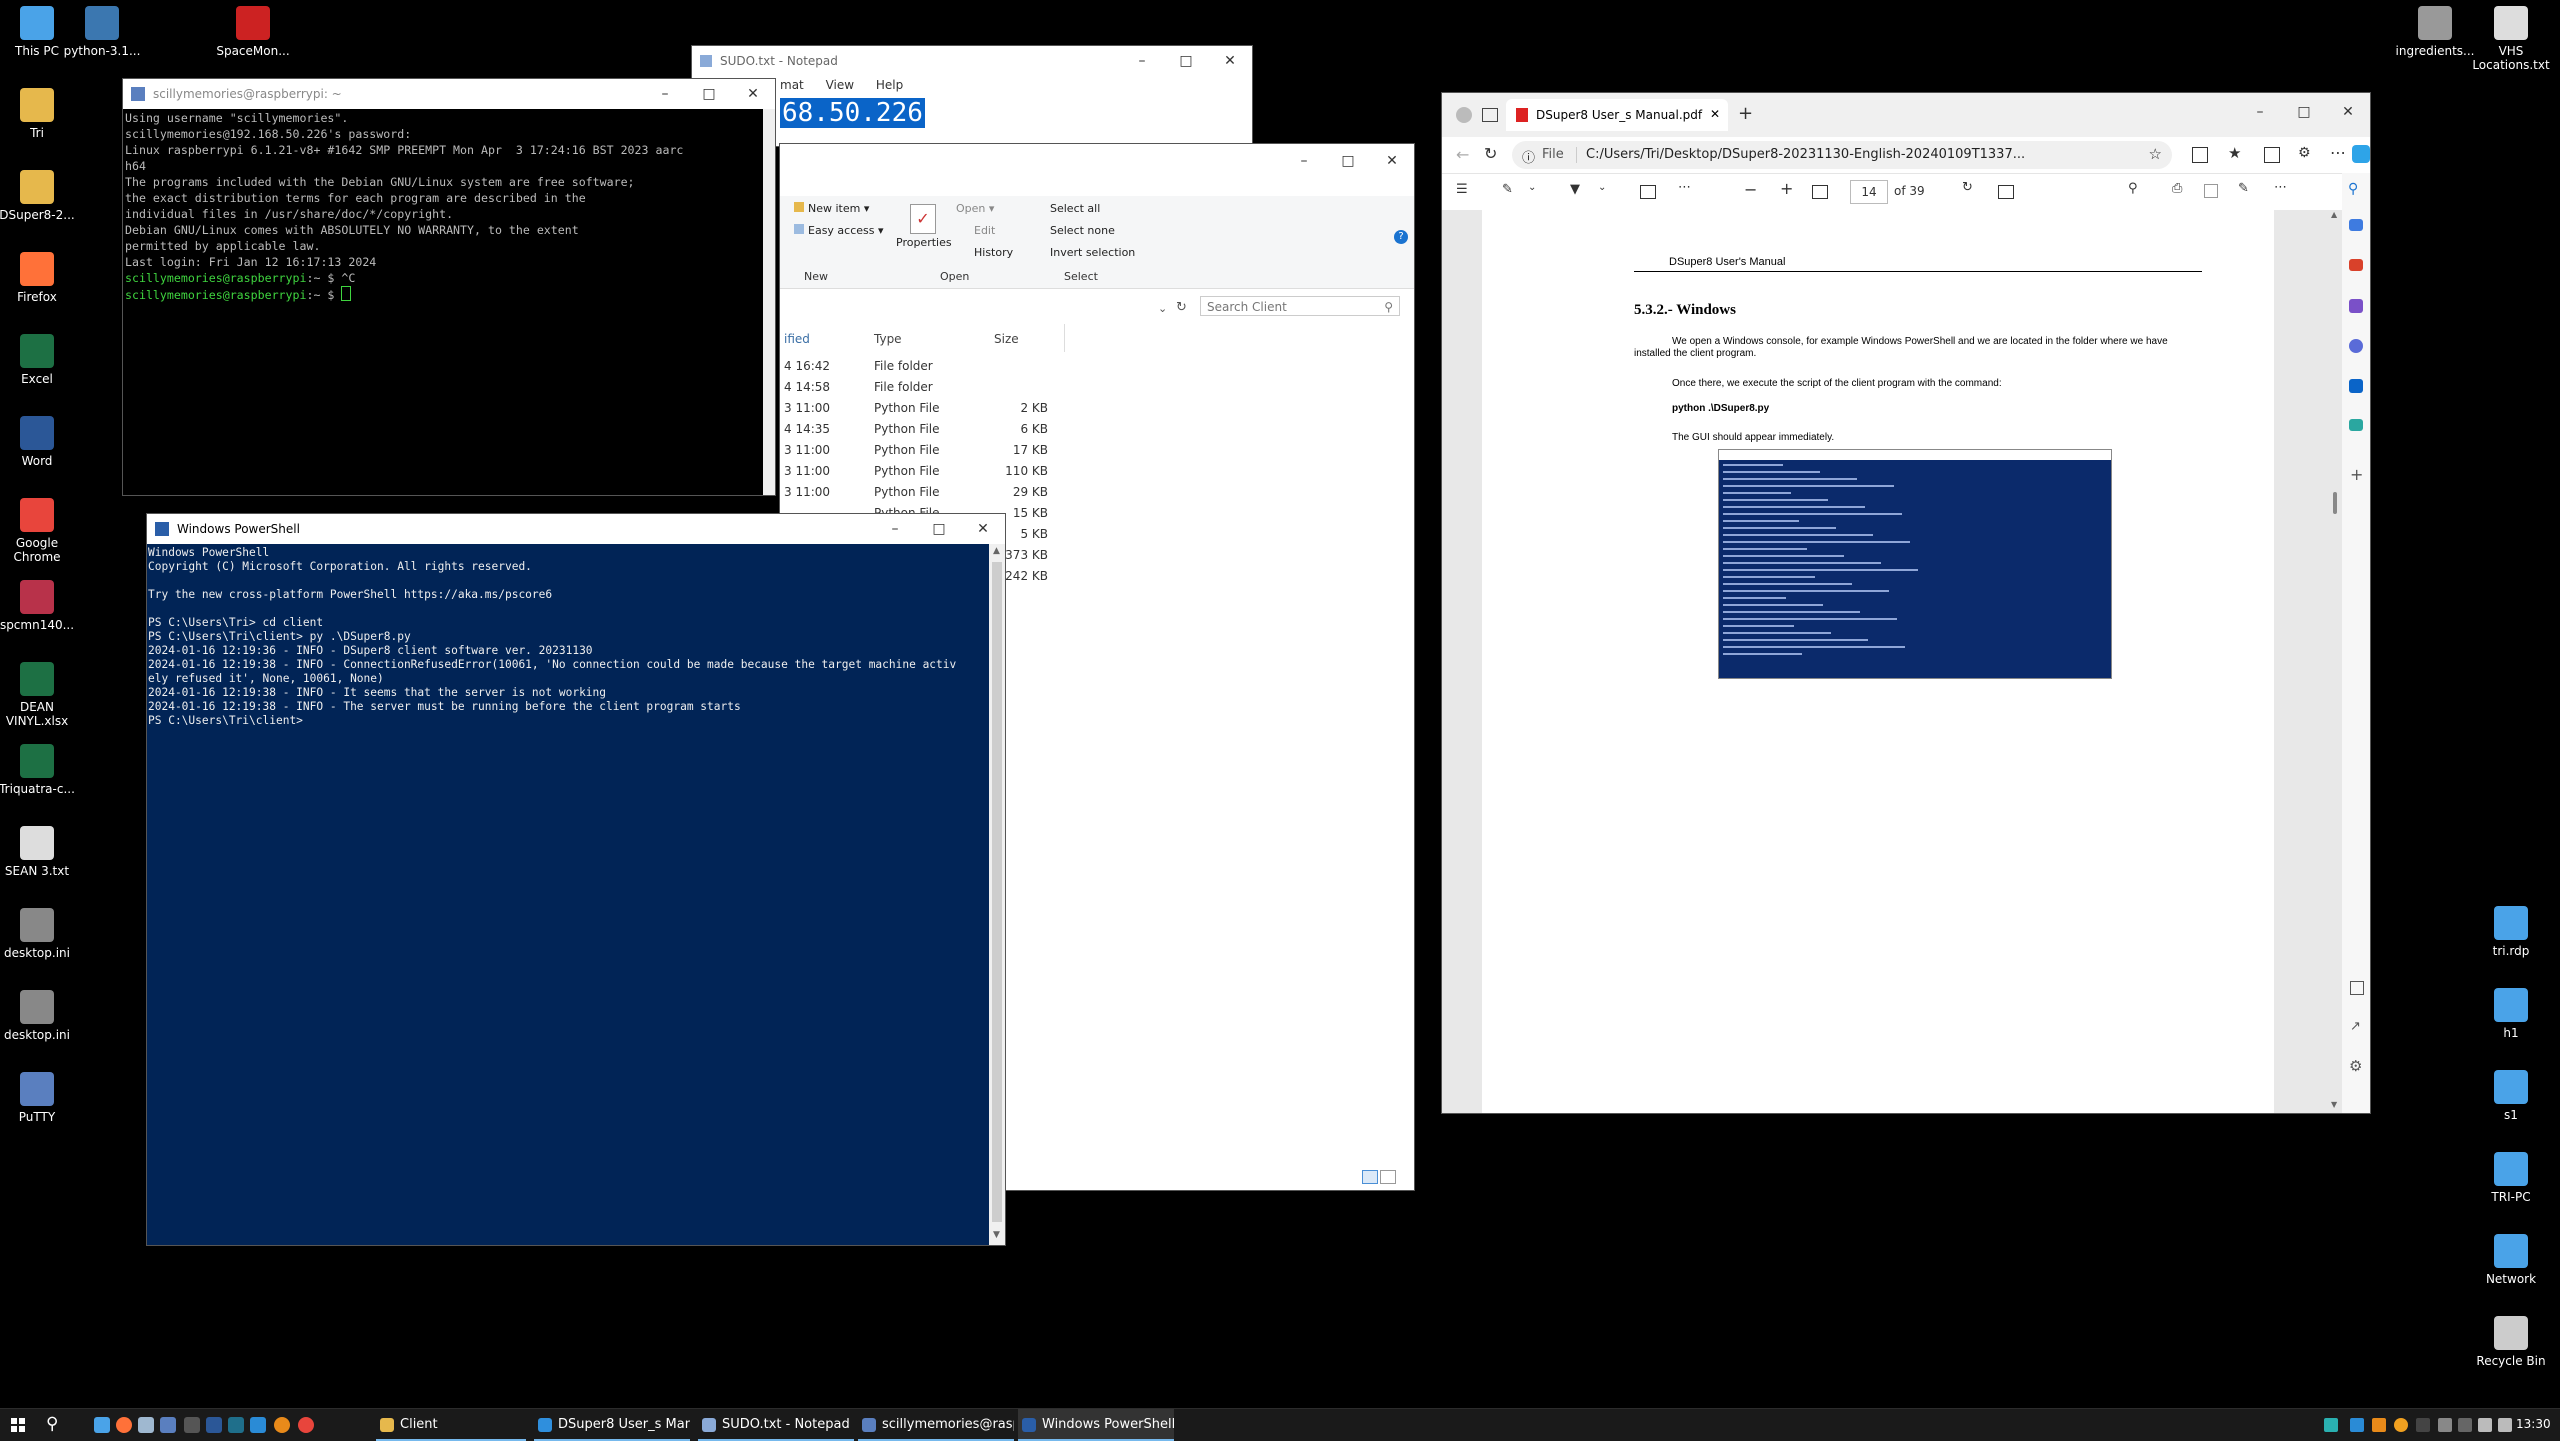 The width and height of the screenshot is (2560, 1441). Describe the element at coordinates (2211, 191) in the screenshot. I see `save-icon` at that location.